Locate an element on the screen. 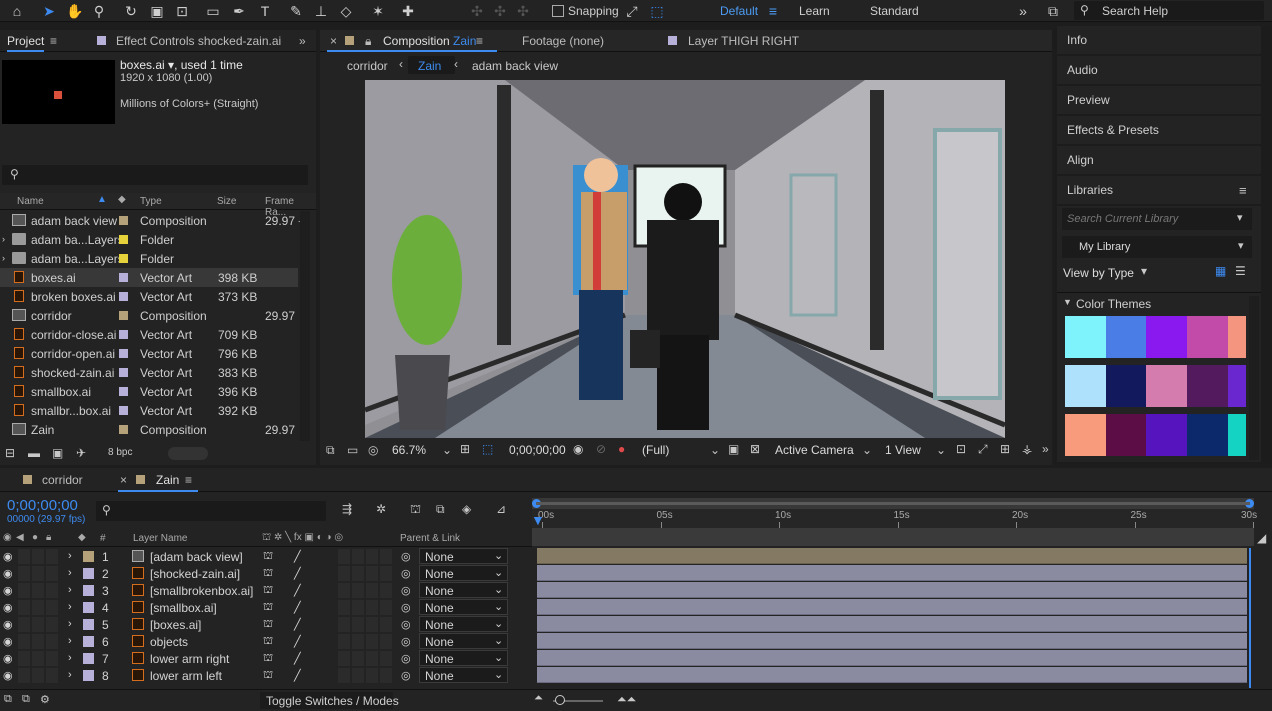 The image size is (1272, 711). close-icon: × is located at coordinates (333, 41).